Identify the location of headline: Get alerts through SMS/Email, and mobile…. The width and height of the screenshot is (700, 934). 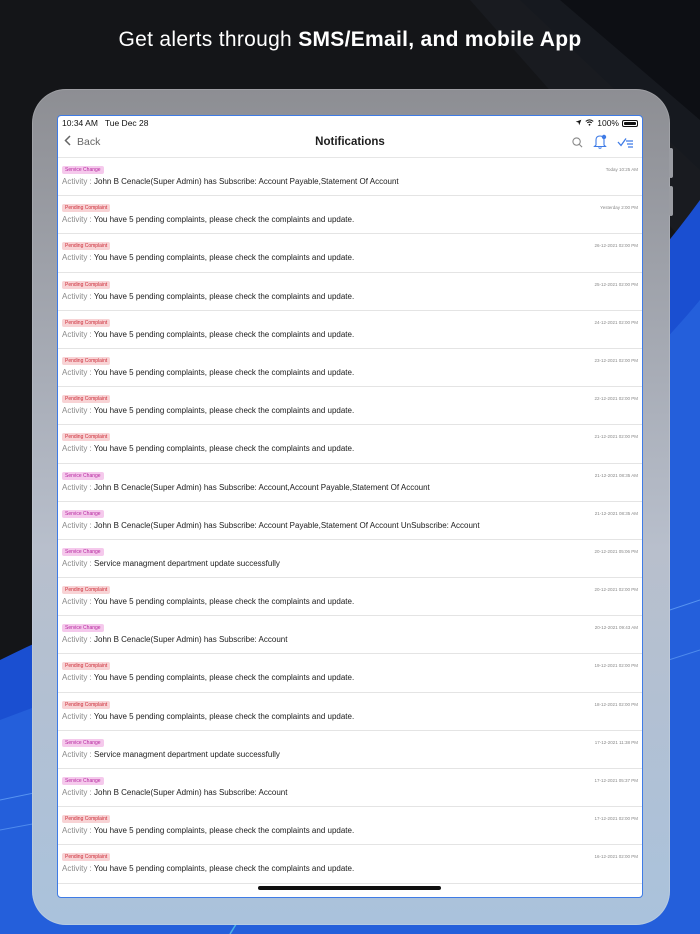
(350, 40).